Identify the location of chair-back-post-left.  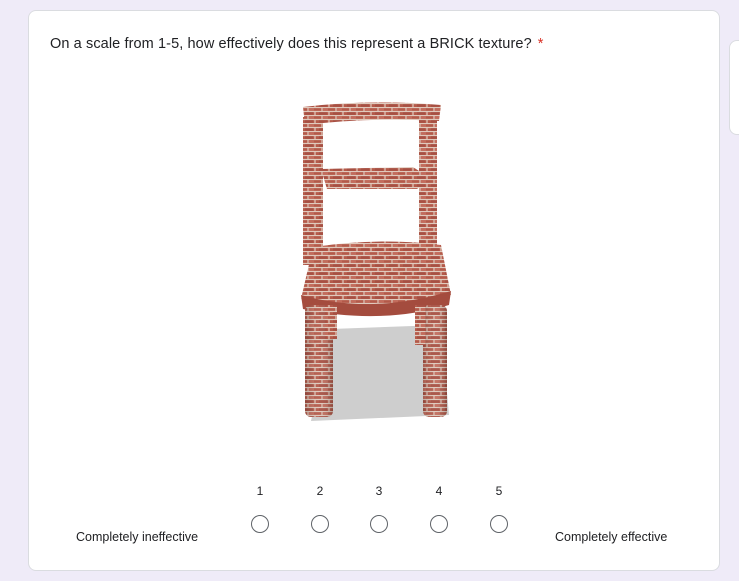
(313, 191).